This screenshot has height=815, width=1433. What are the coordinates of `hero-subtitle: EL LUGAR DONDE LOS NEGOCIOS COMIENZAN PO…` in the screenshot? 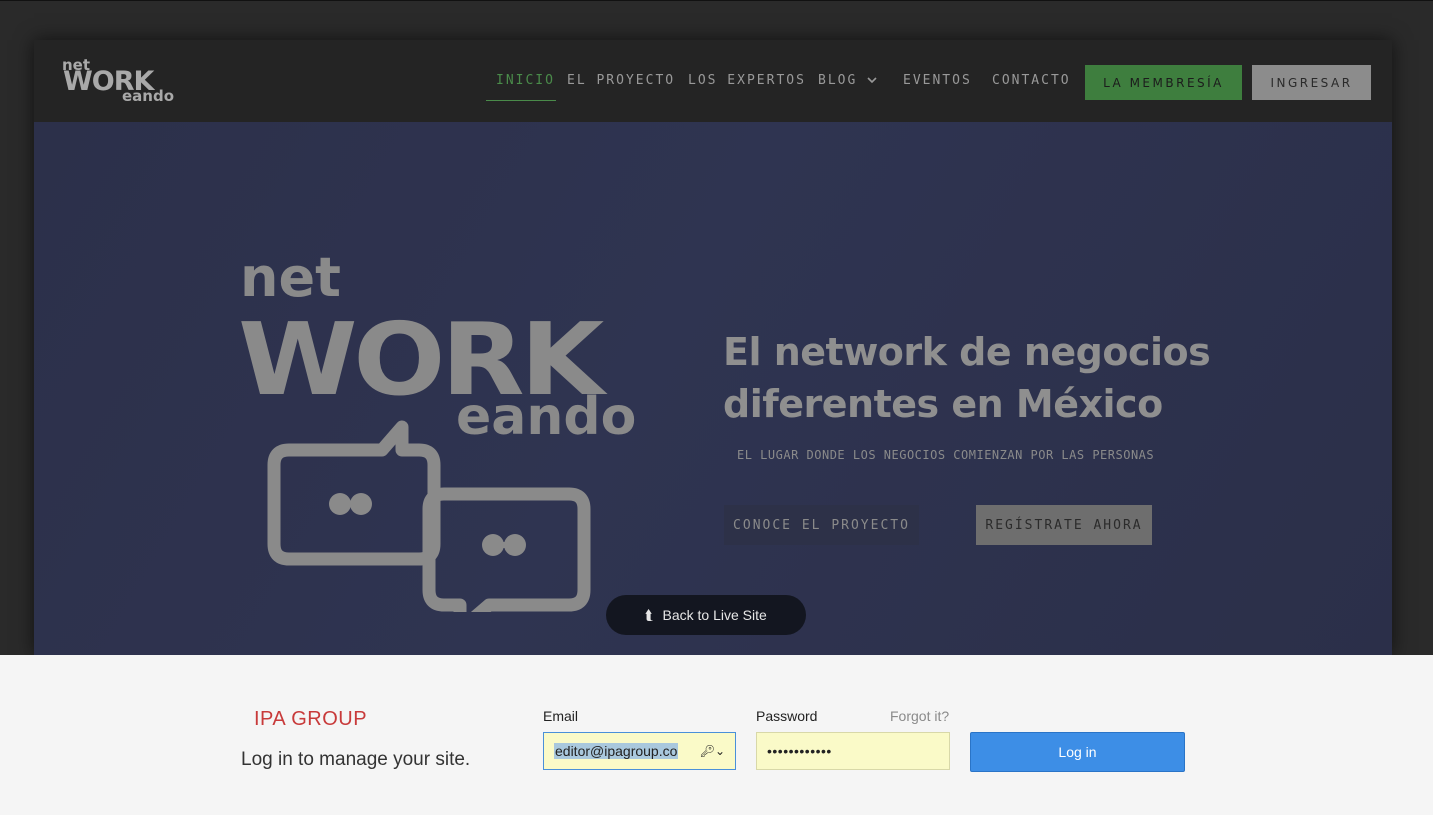 It's located at (946, 455).